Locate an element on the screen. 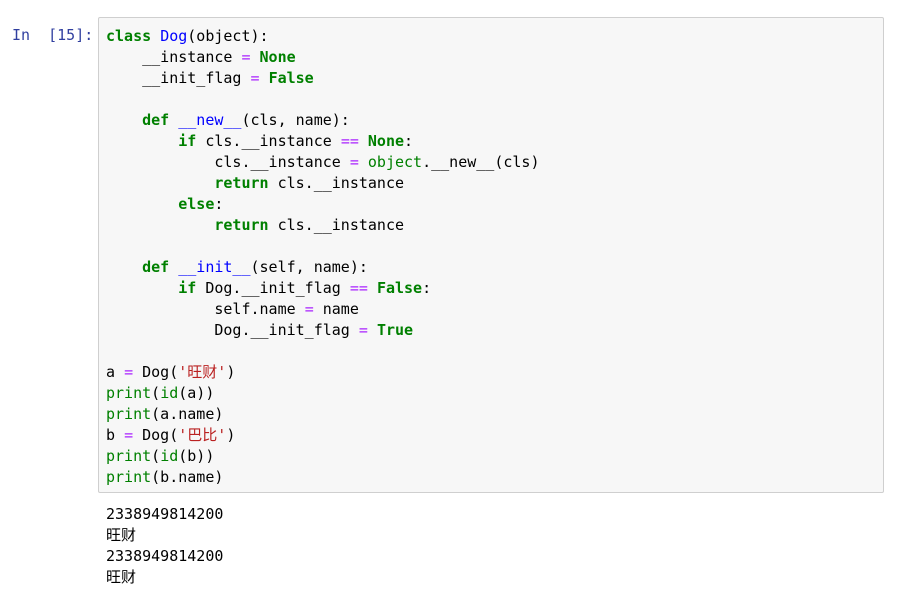 The height and width of the screenshot is (594, 898). code-line: self.name = name is located at coordinates (323, 309).